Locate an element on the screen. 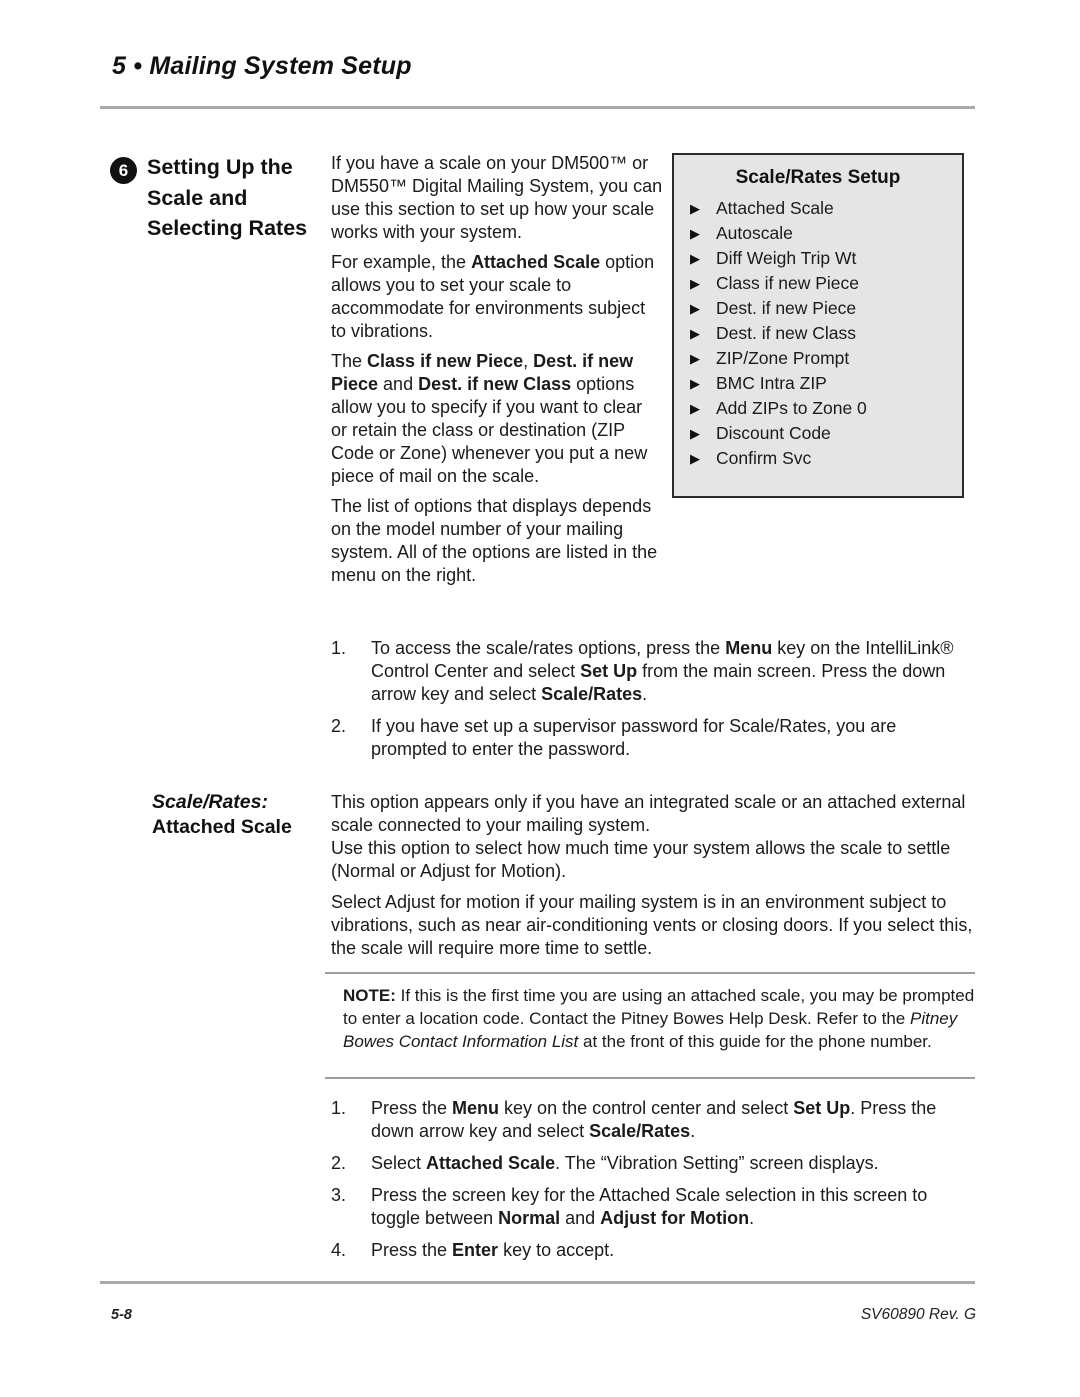 The image size is (1080, 1397). list-item: ▶ Attached Scale is located at coordinates (825, 208).